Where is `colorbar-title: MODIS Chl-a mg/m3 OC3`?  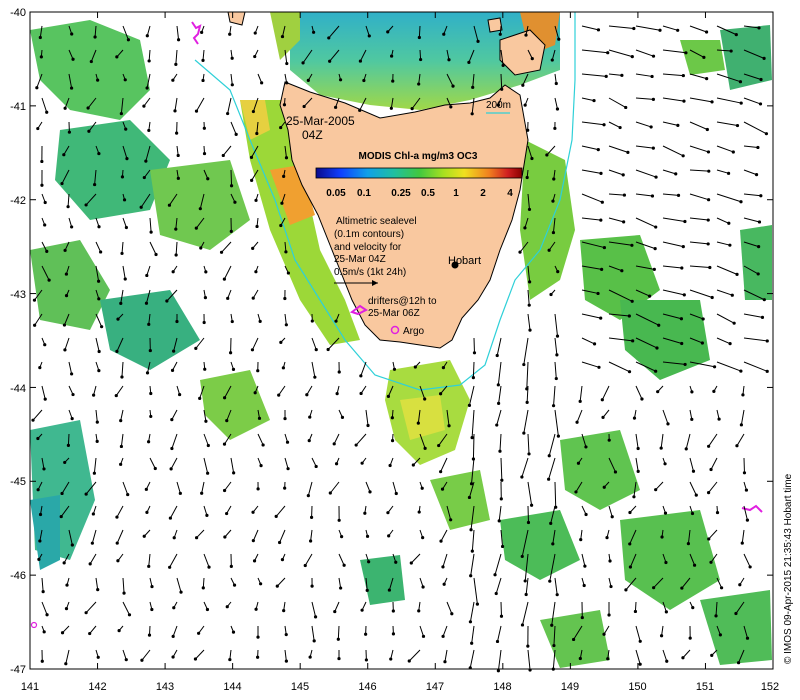
colorbar-title: MODIS Chl-a mg/m3 OC3 is located at coordinates (418, 156).